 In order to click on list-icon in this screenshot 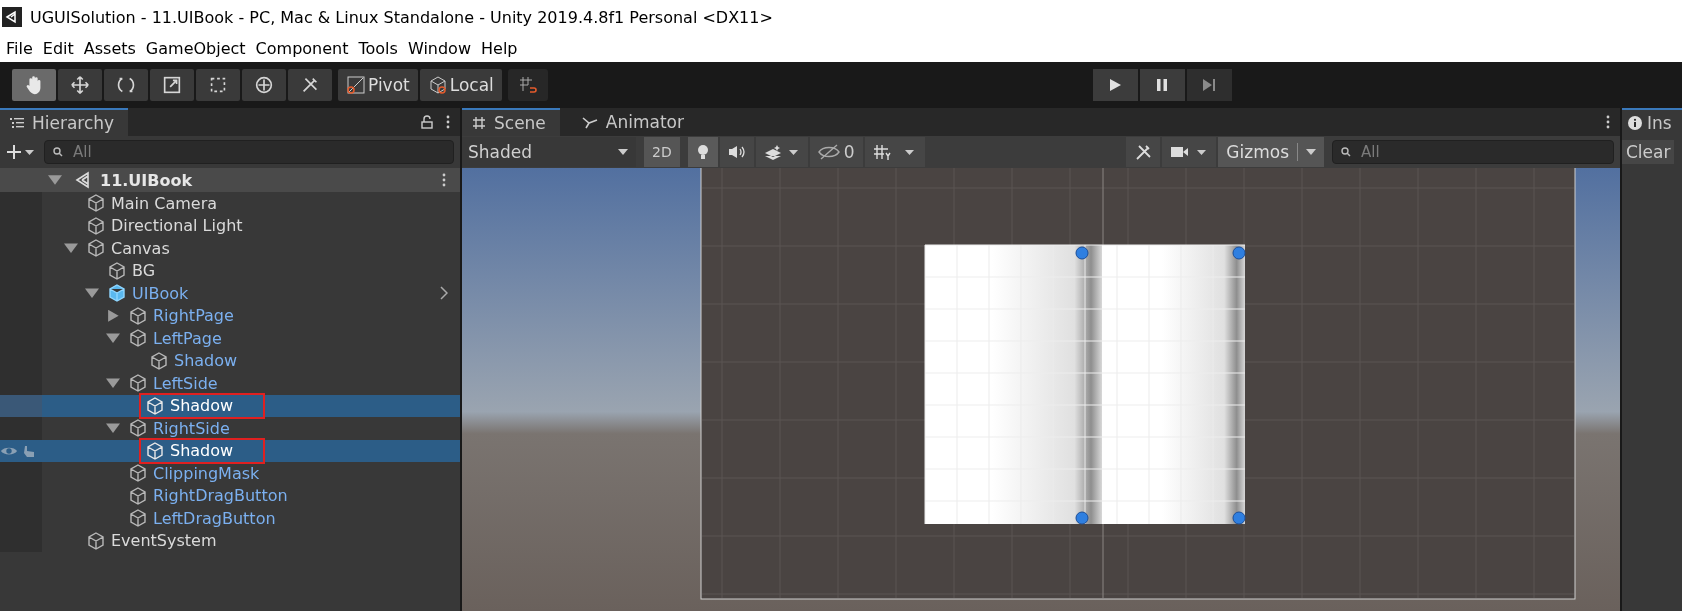, I will do `click(17, 123)`.